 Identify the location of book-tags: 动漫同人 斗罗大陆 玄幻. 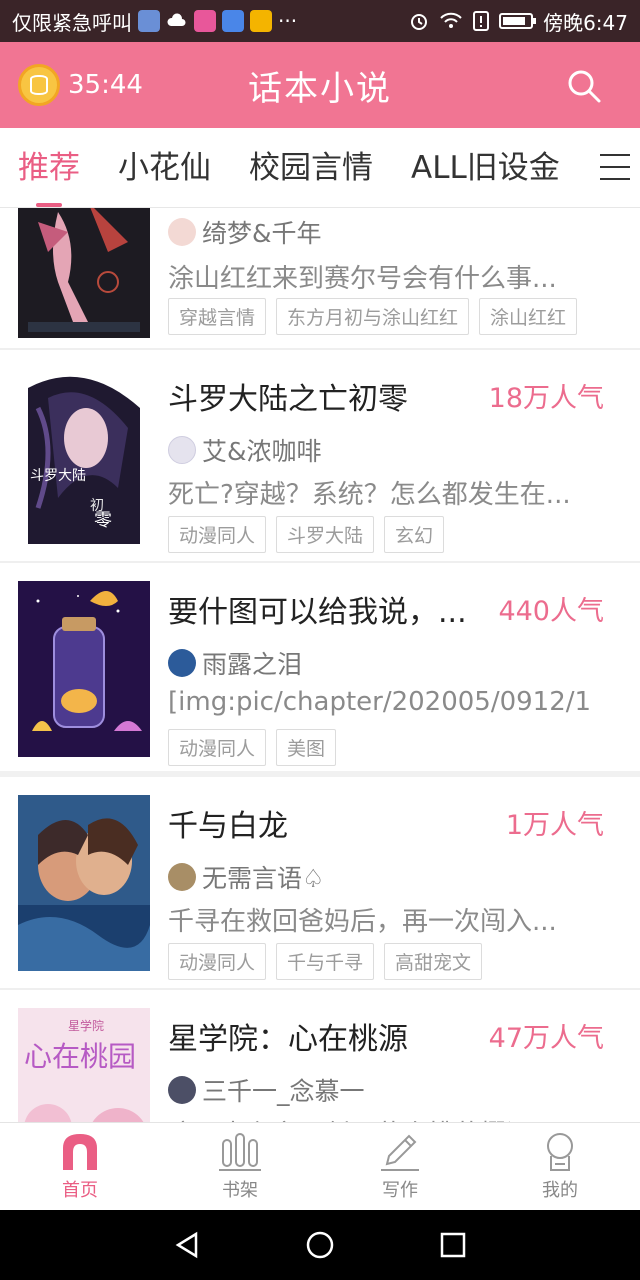
(306, 534).